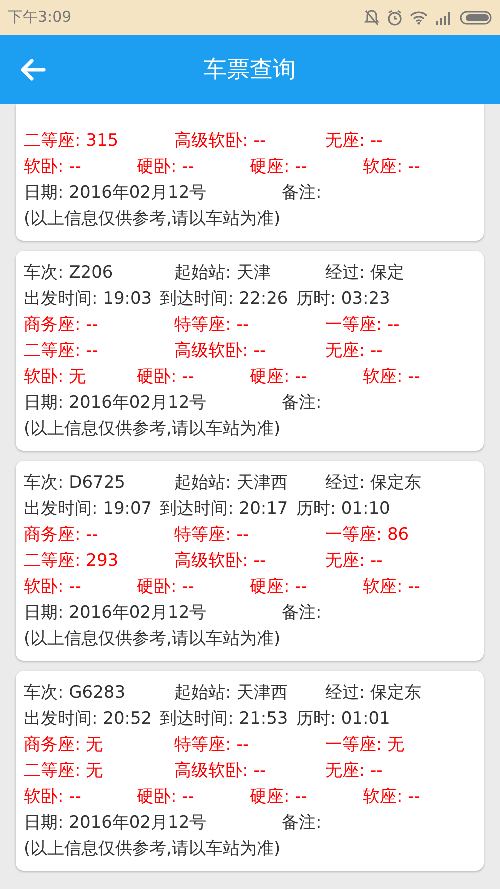 This screenshot has height=889, width=500. What do you see at coordinates (343, 509) in the screenshot?
I see `time-info: 历时: 01:10` at bounding box center [343, 509].